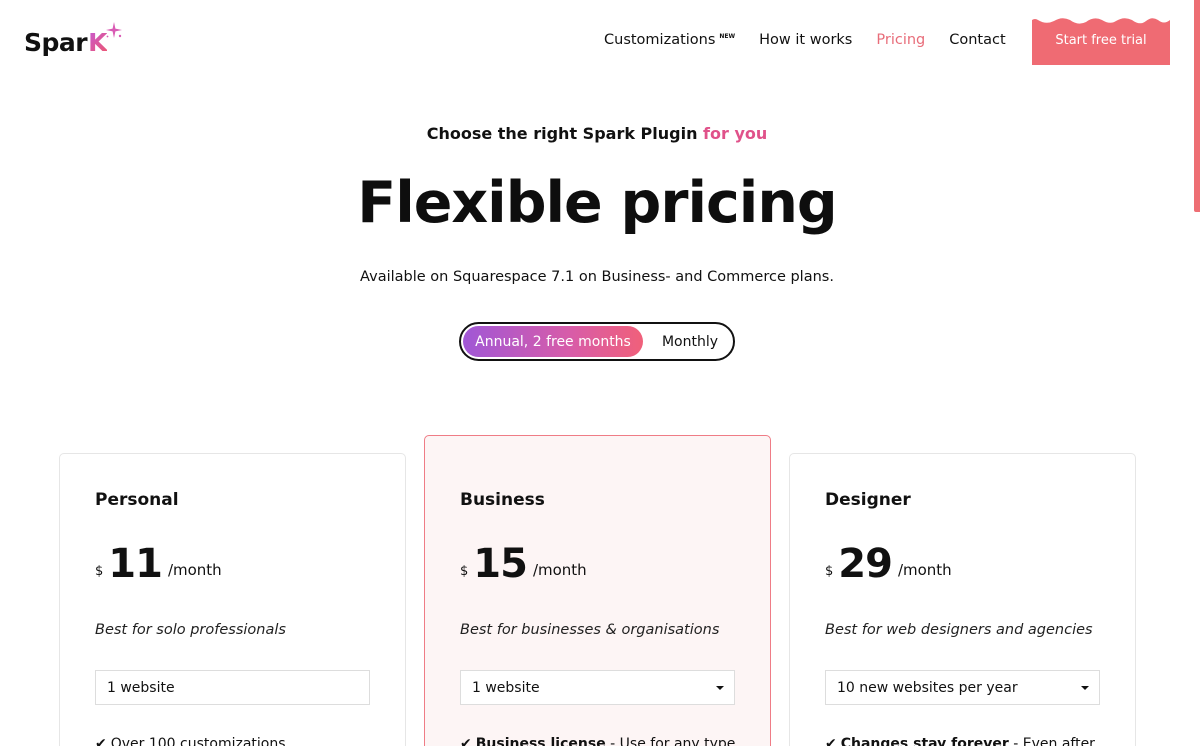  I want to click on price-amount: 15, so click(500, 564).